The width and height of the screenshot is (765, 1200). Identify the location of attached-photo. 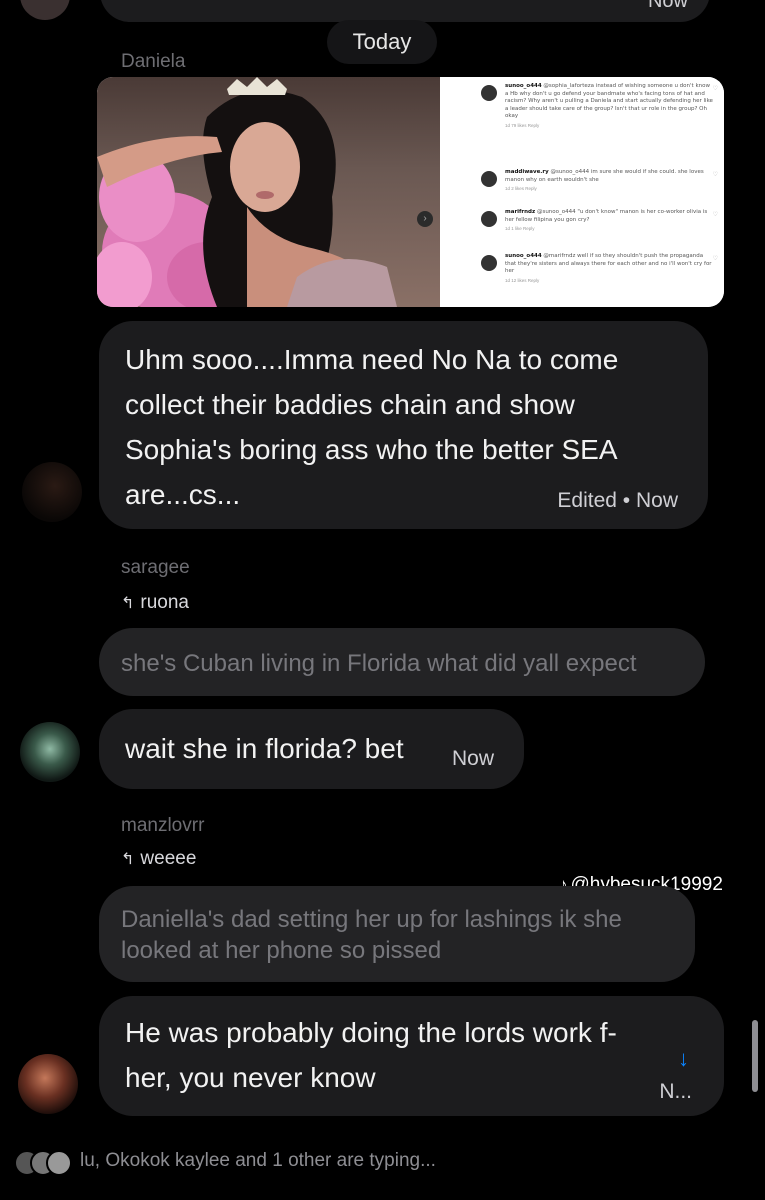
(268, 192).